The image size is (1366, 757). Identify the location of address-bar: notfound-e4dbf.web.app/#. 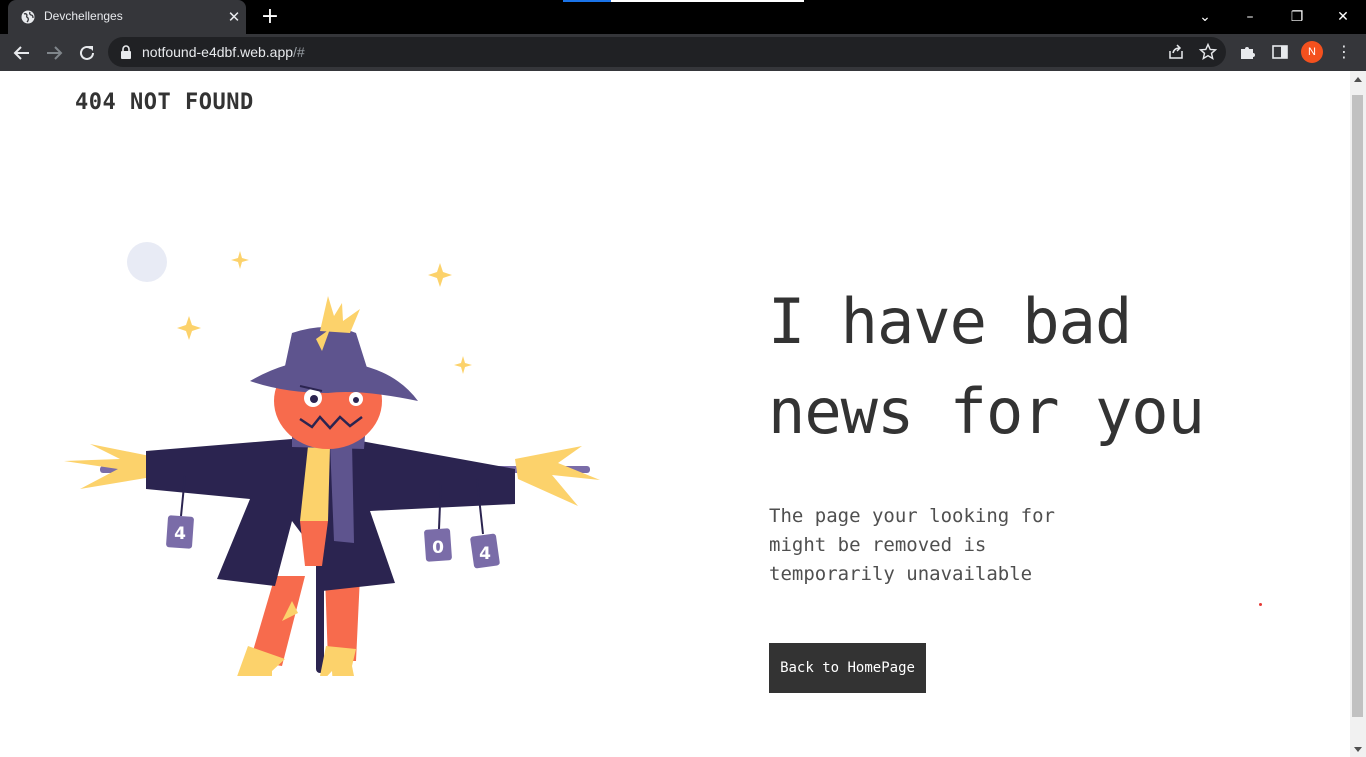
(667, 52).